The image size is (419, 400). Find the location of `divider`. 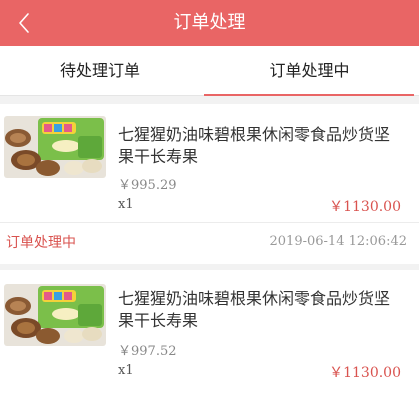

divider is located at coordinates (209, 222).